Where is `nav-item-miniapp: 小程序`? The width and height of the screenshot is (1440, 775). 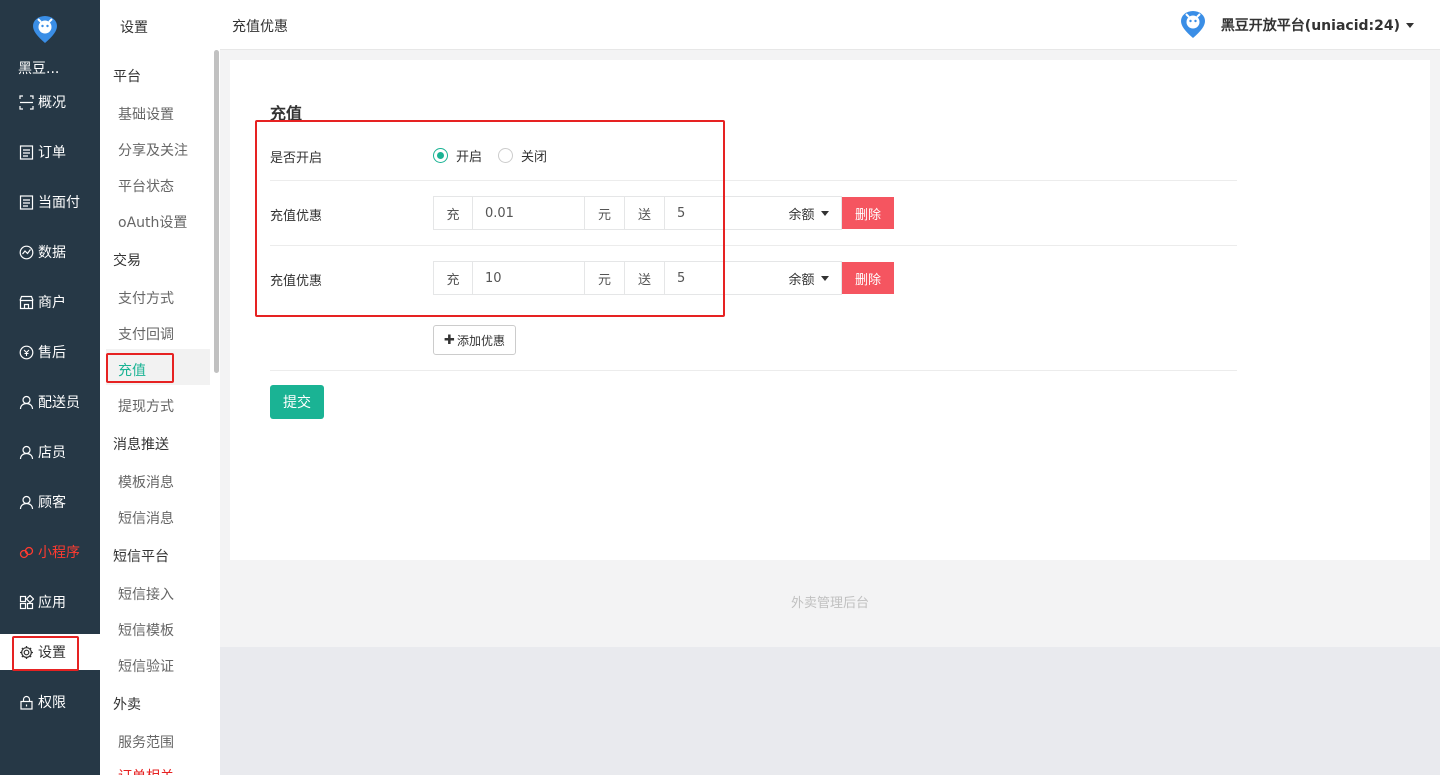 nav-item-miniapp: 小程序 is located at coordinates (50, 552).